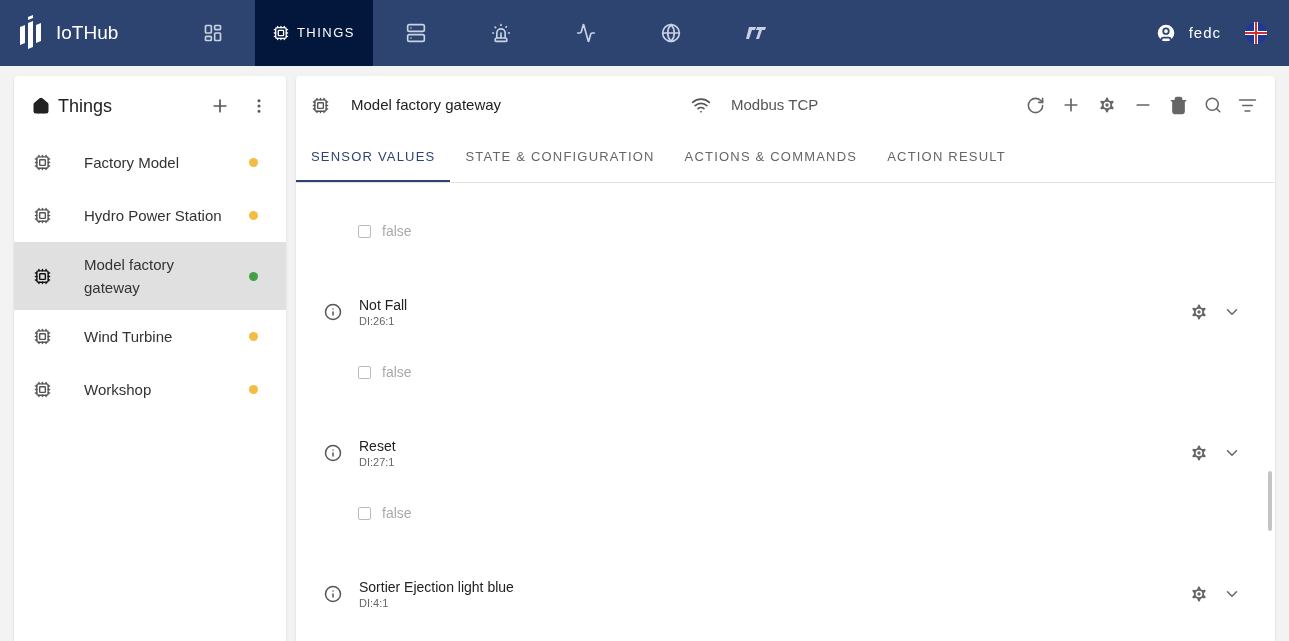 This screenshot has width=1289, height=641. I want to click on delete-icon, so click(1178, 105).